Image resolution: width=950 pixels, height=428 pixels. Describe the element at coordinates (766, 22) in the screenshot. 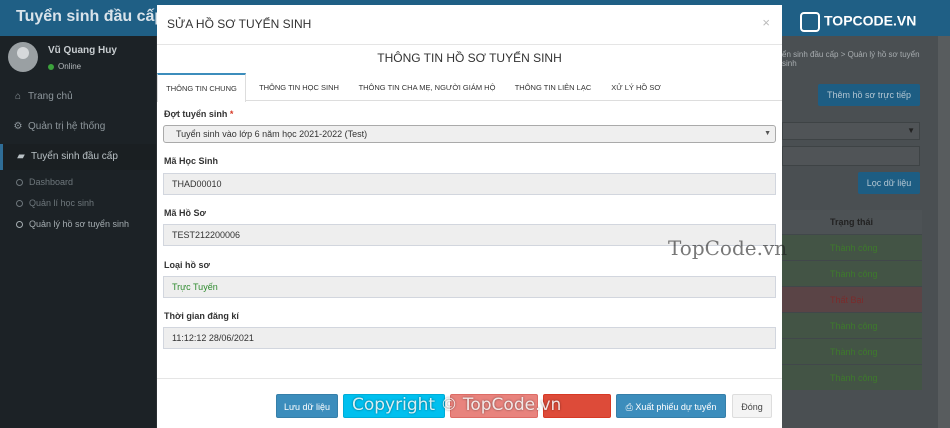

I see `close-icon: ×` at that location.